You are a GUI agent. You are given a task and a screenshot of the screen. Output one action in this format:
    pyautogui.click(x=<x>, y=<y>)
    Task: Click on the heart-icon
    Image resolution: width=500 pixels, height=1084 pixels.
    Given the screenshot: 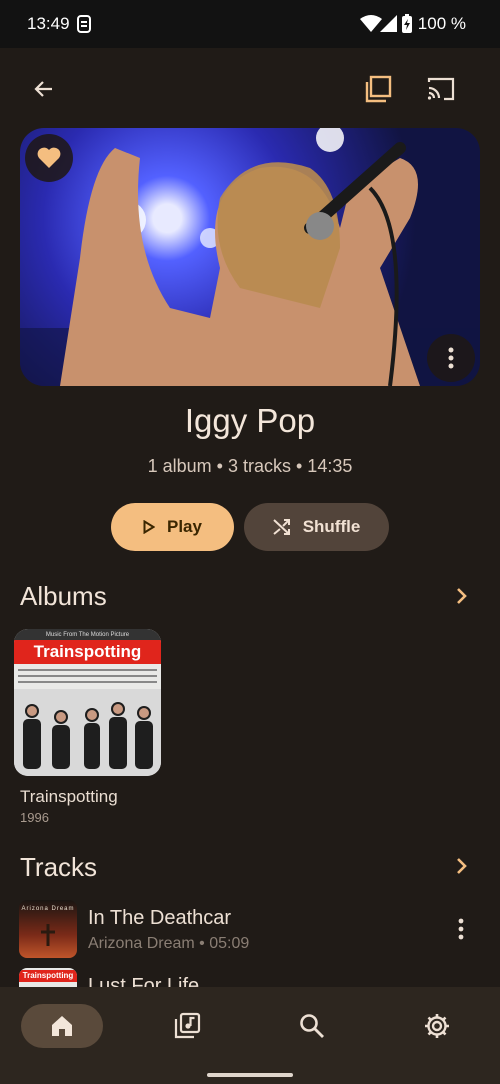 What is the action you would take?
    pyautogui.click(x=49, y=157)
    